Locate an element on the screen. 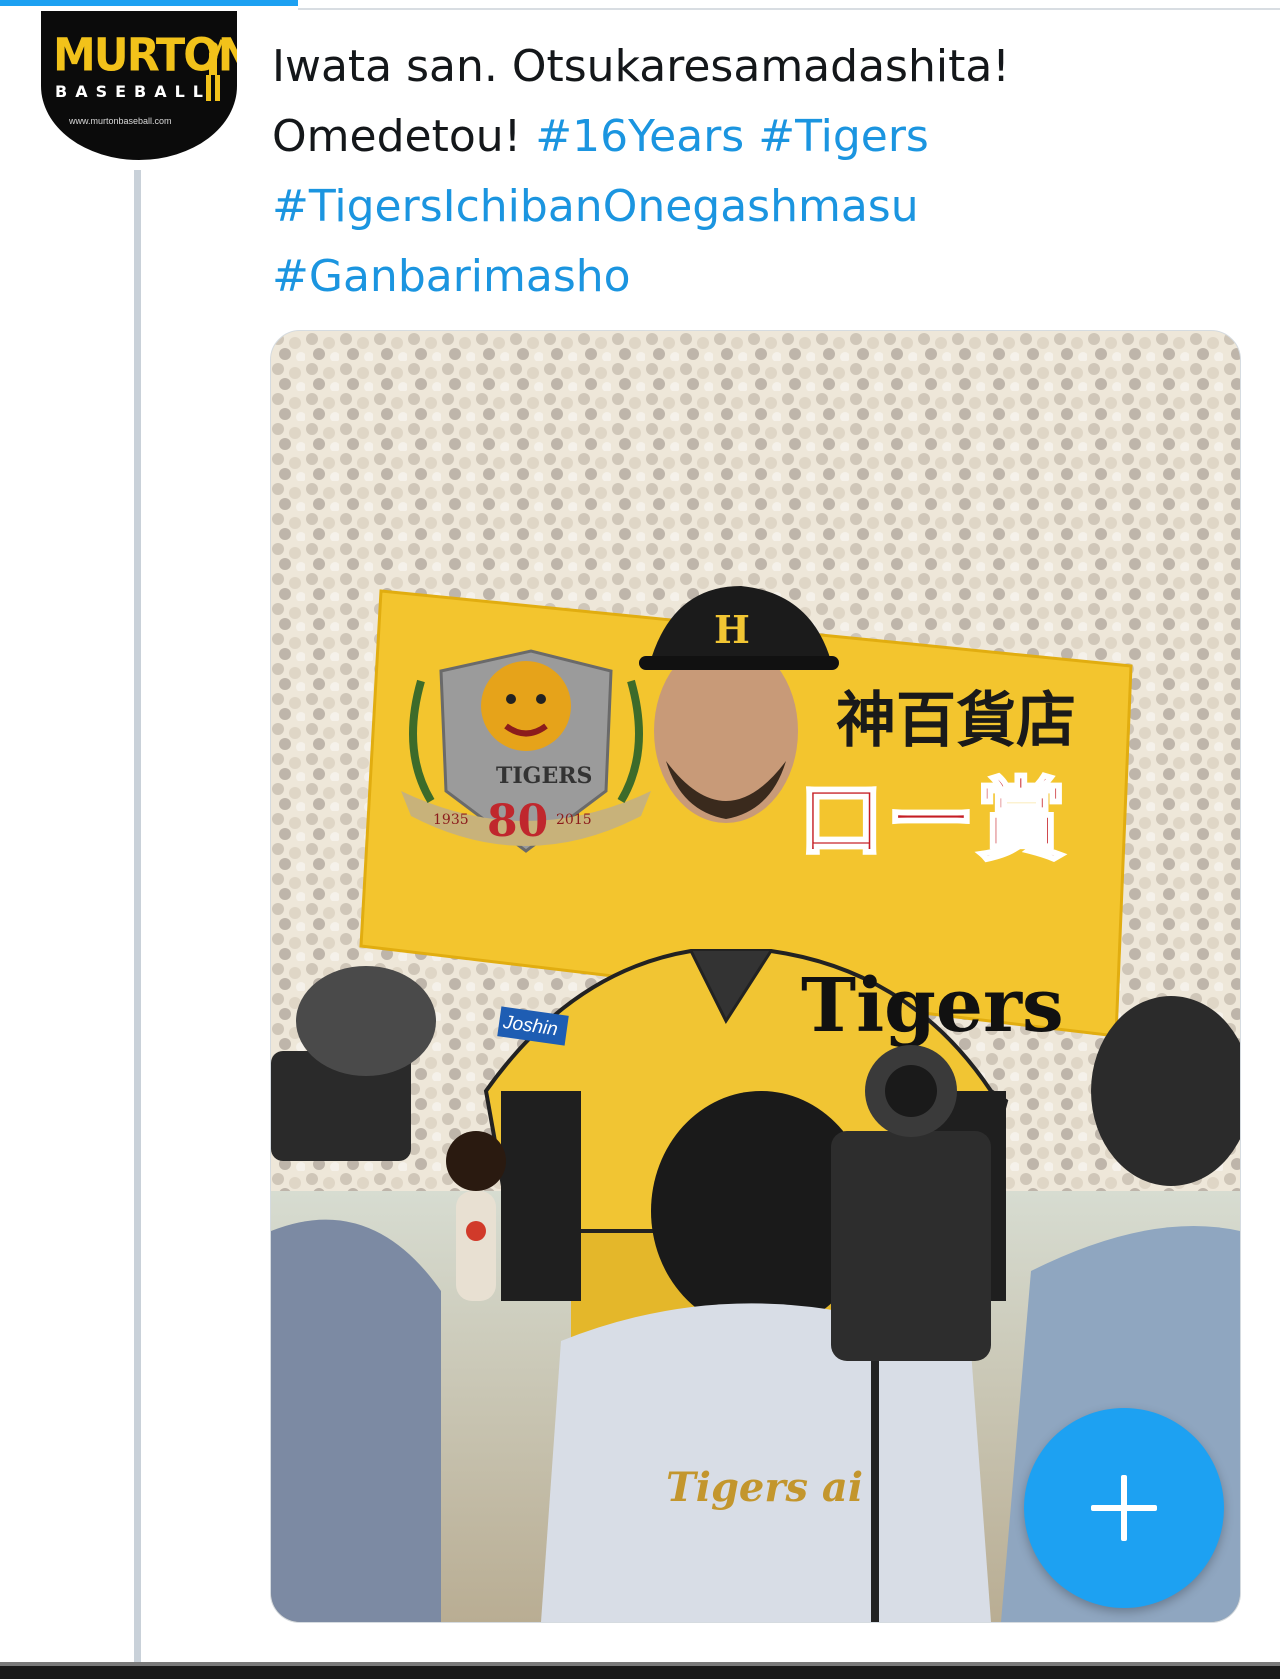  banner-logo-text: TIGERS is located at coordinates (544, 776).